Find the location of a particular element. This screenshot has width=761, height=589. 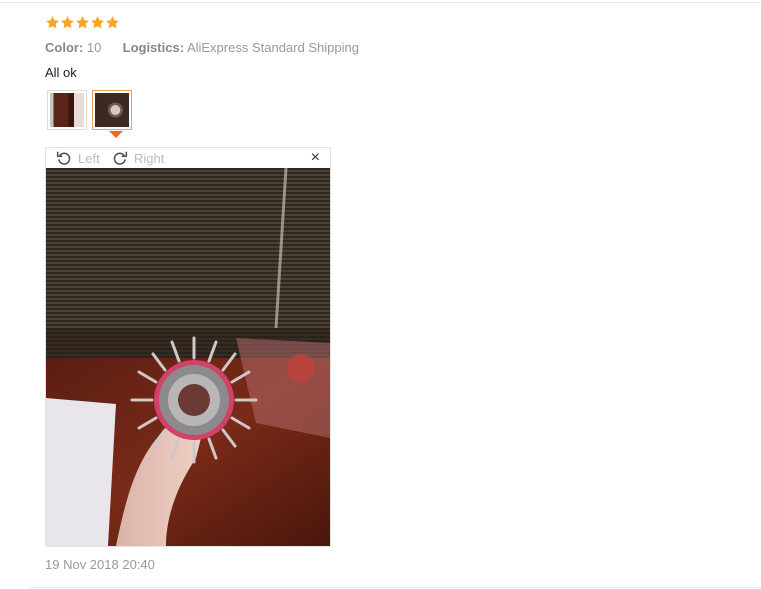

selected-thumbnail-caret-icon is located at coordinates (116, 134).